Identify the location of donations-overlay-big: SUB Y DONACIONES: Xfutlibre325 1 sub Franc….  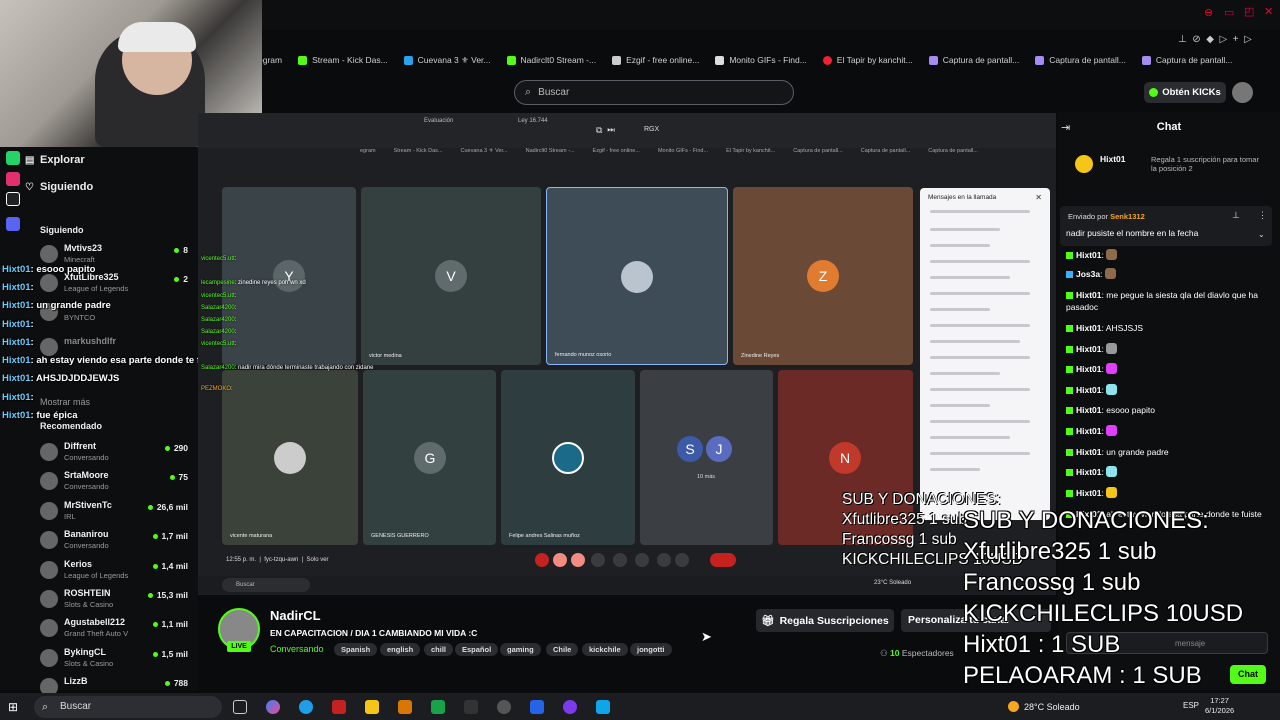
(1103, 598).